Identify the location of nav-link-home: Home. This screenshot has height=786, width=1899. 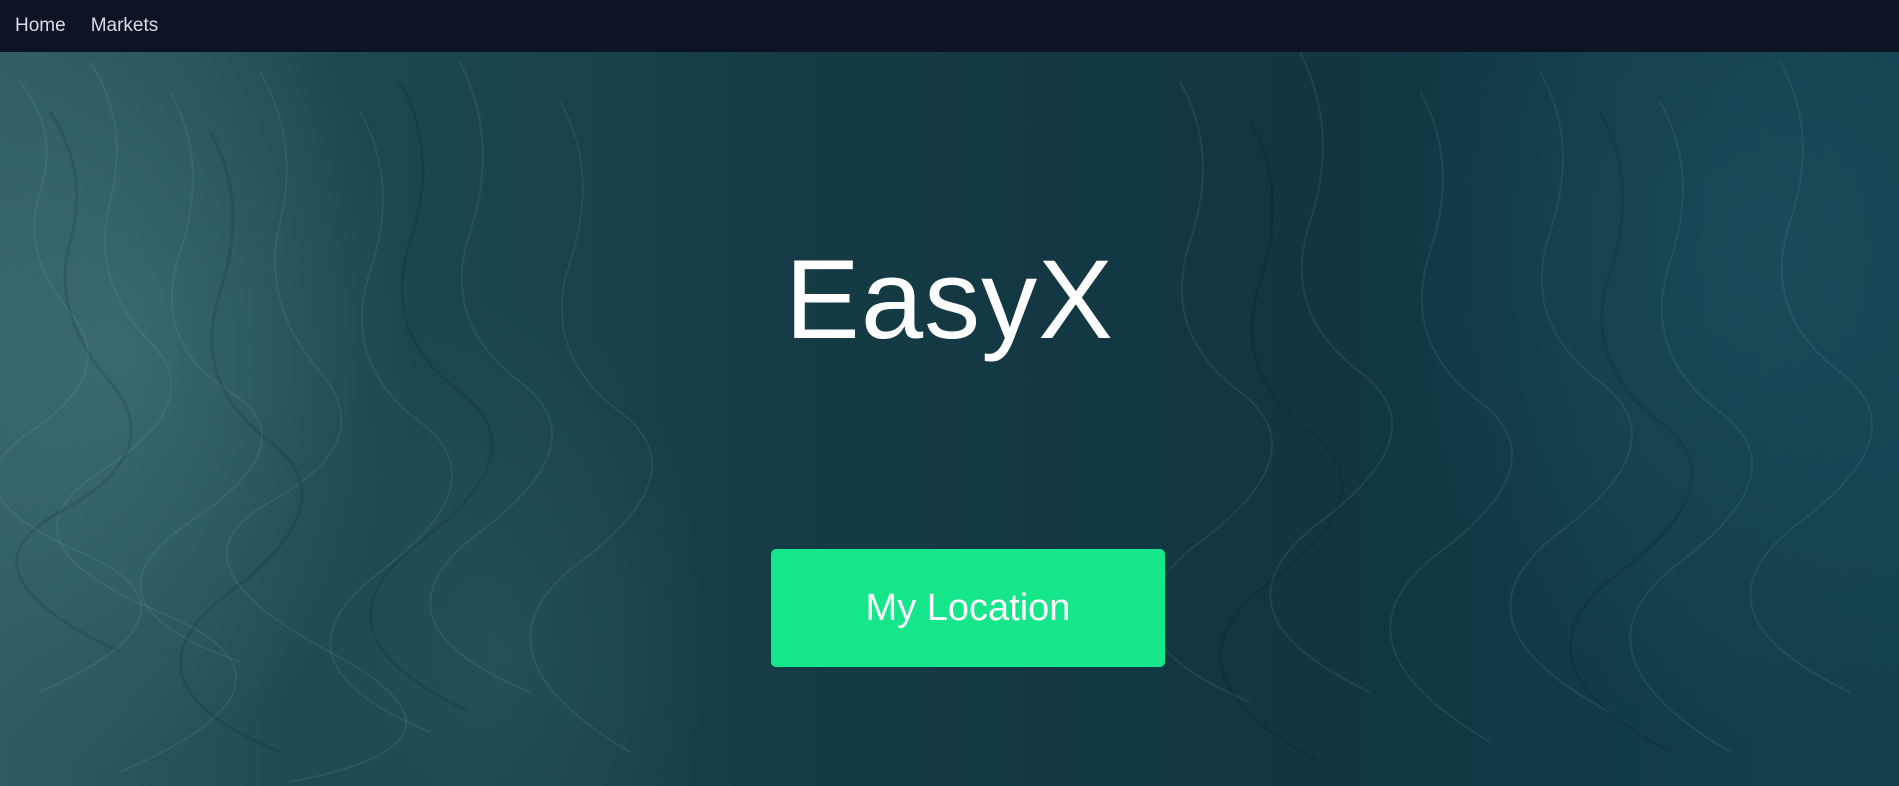
(40, 26).